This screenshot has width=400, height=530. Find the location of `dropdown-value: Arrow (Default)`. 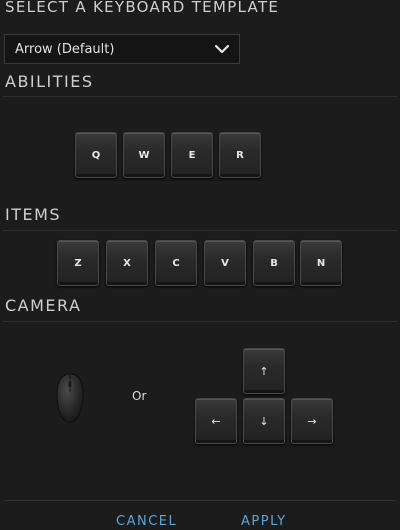

dropdown-value: Arrow (Default) is located at coordinates (65, 49).